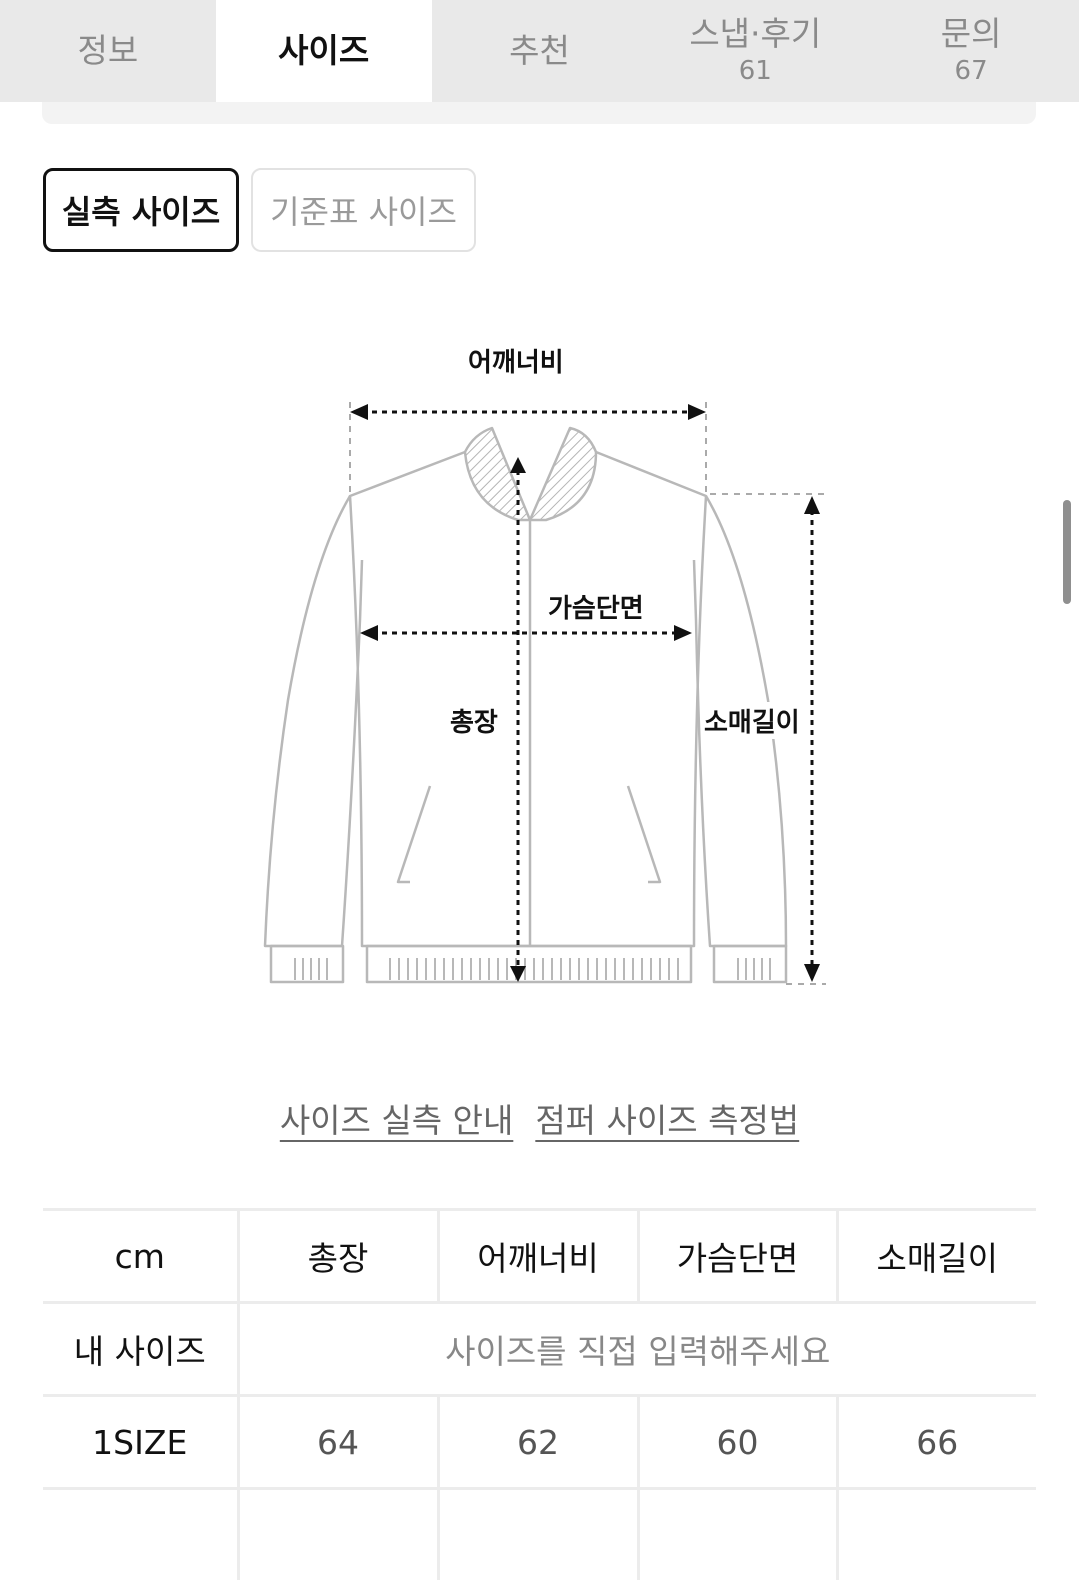 The width and height of the screenshot is (1079, 1580). I want to click on total-length-label: 총장, so click(474, 720).